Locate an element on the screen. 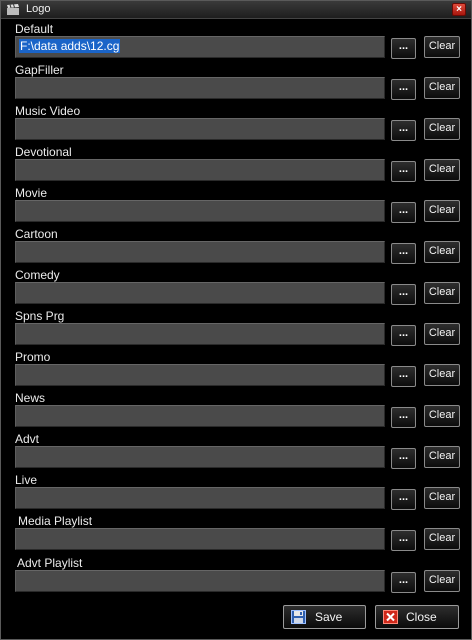 The image size is (472, 640). logo-row-gapfiller: GapFiller... Clear is located at coordinates (236, 82).